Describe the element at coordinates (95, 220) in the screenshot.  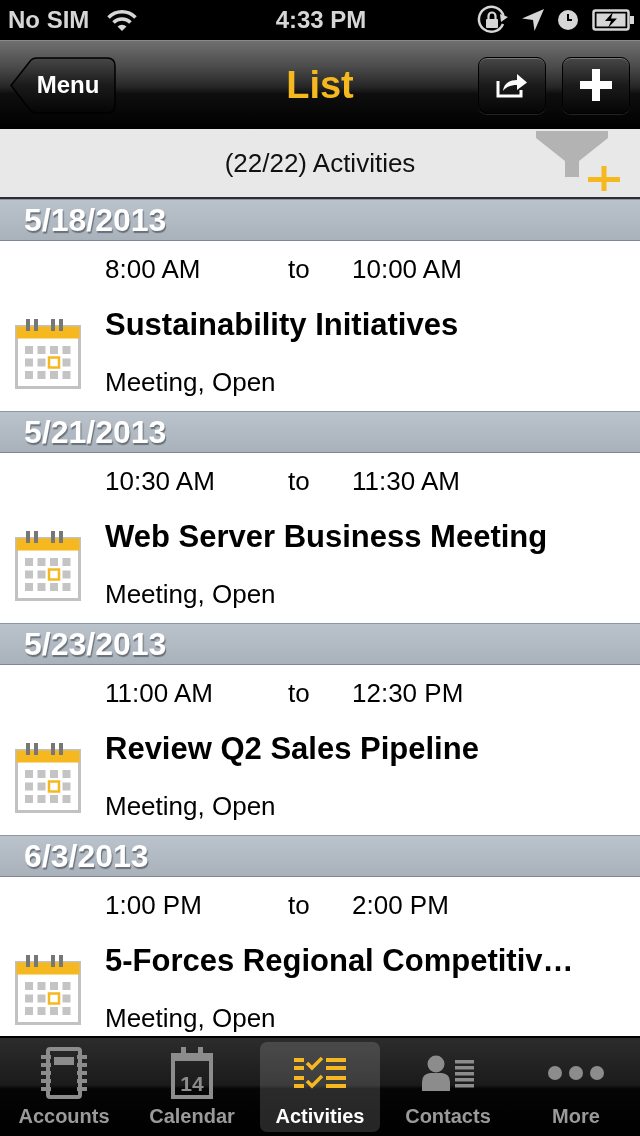
I see `section-date: 5/18/2013` at that location.